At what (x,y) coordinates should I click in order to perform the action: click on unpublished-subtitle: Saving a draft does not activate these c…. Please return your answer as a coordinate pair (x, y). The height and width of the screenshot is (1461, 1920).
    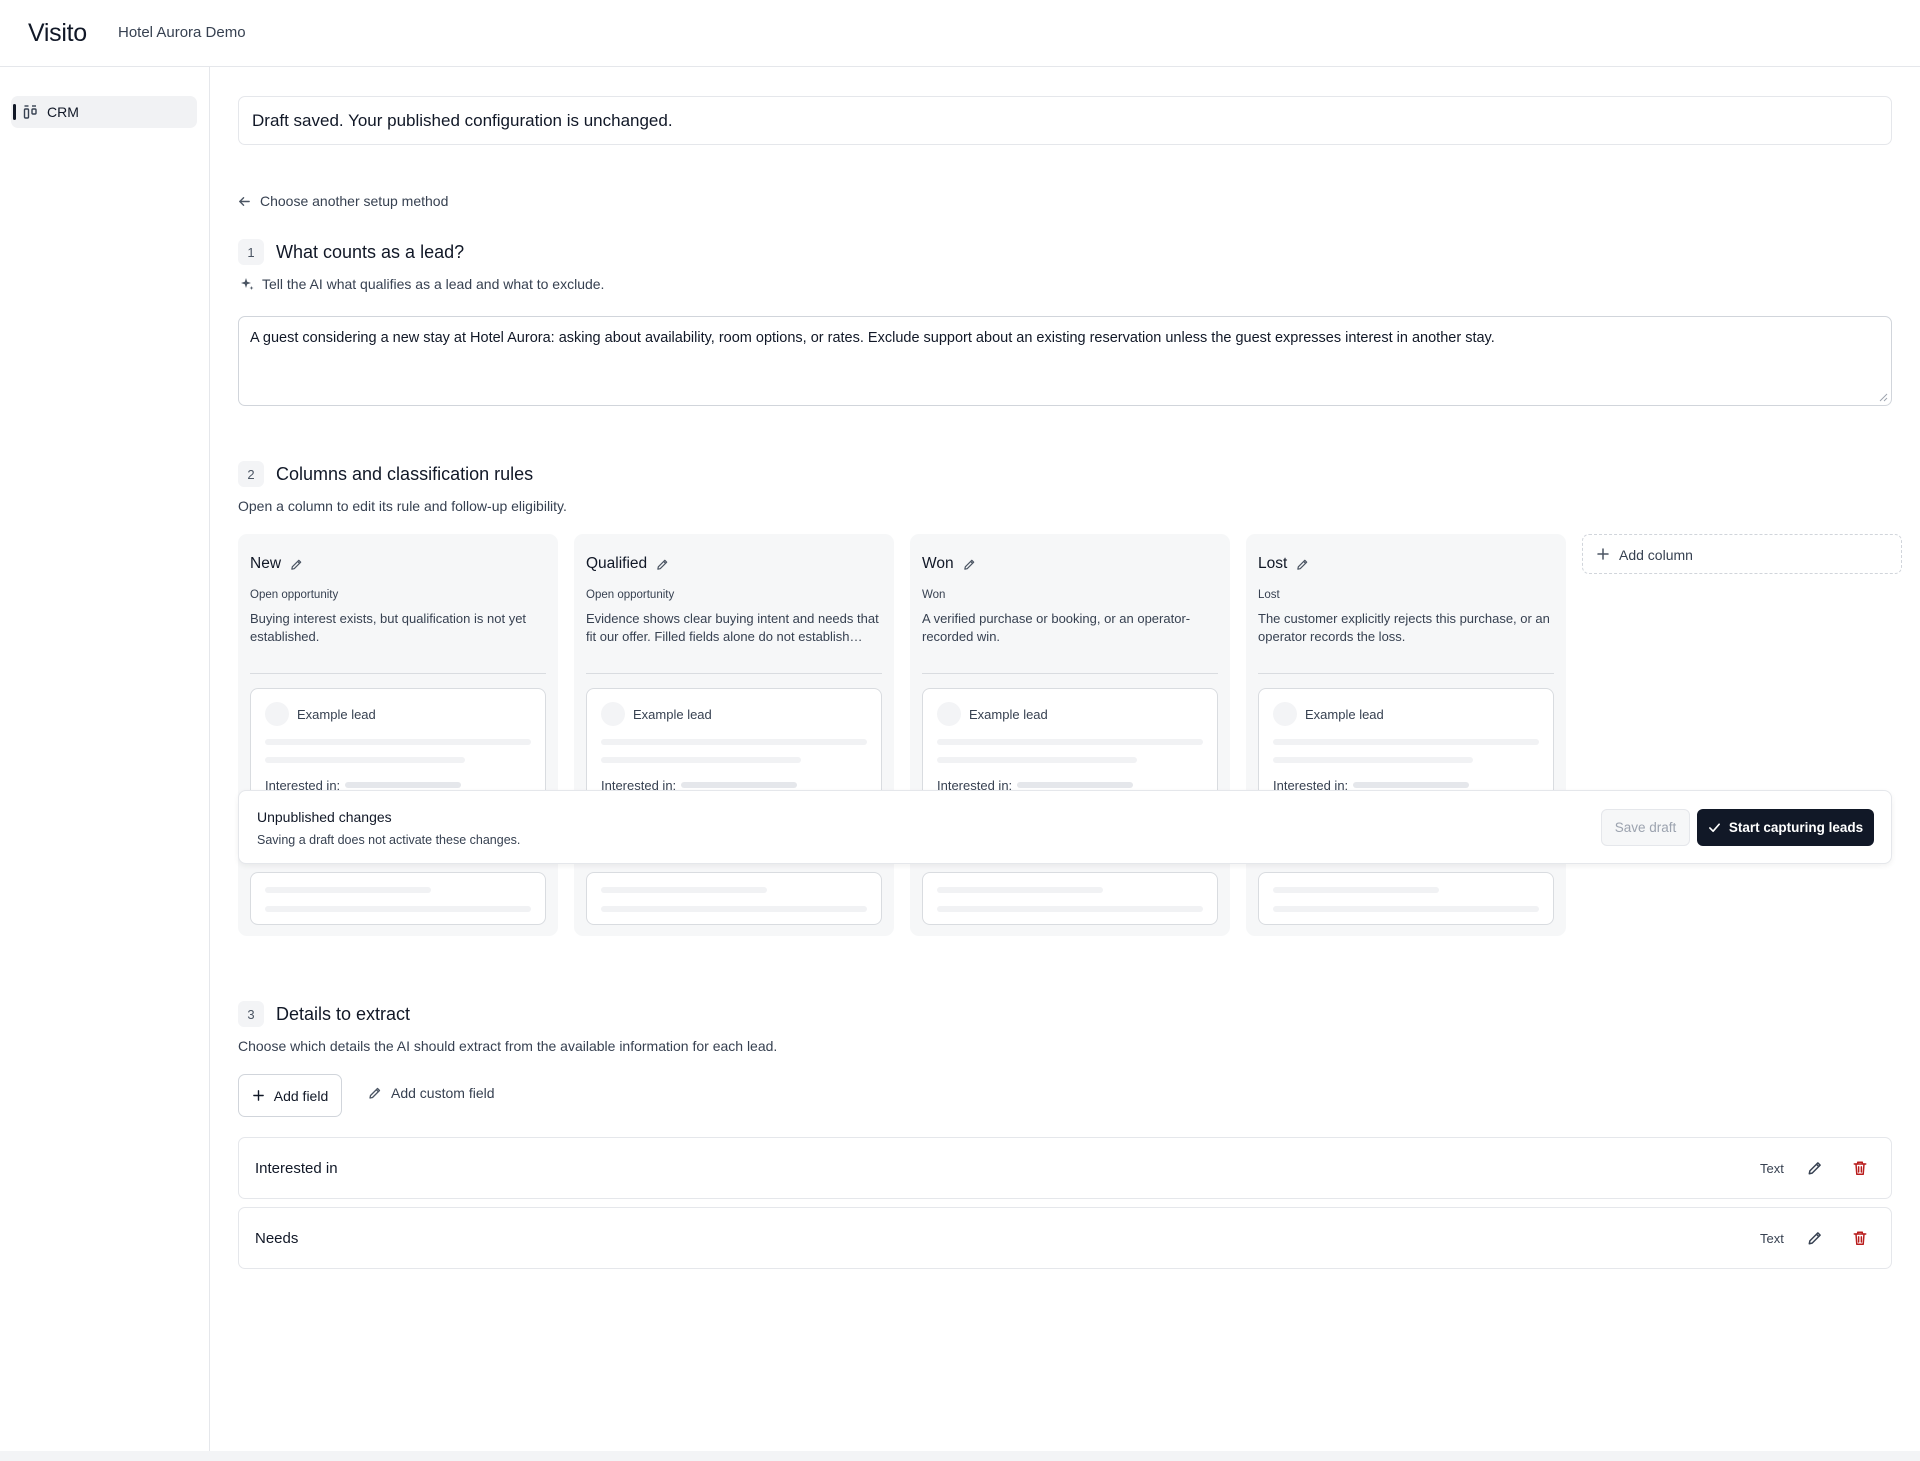
    Looking at the image, I should click on (389, 840).